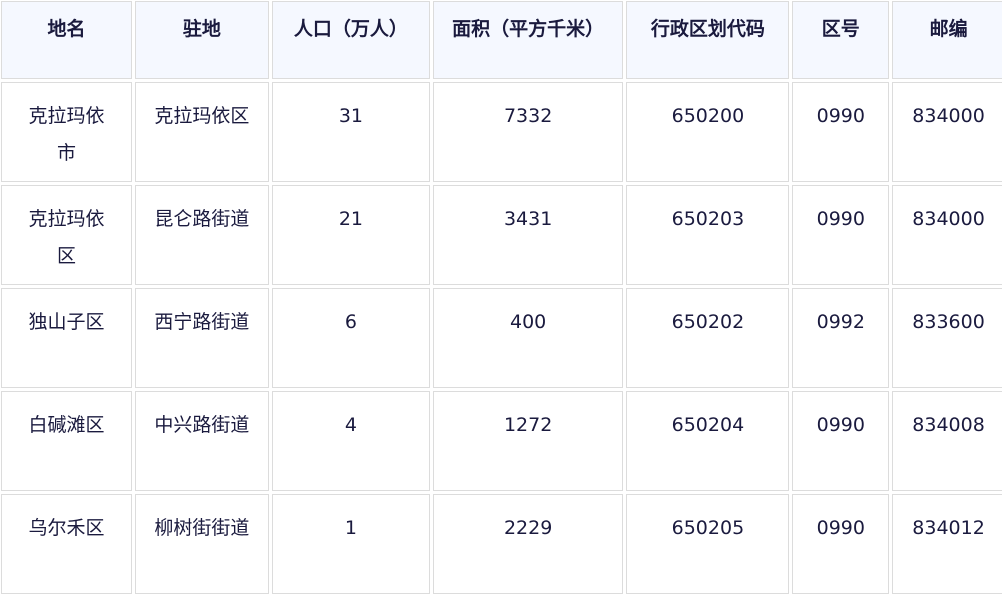  I want to click on header-division-code: 行政区划代码, so click(708, 40).